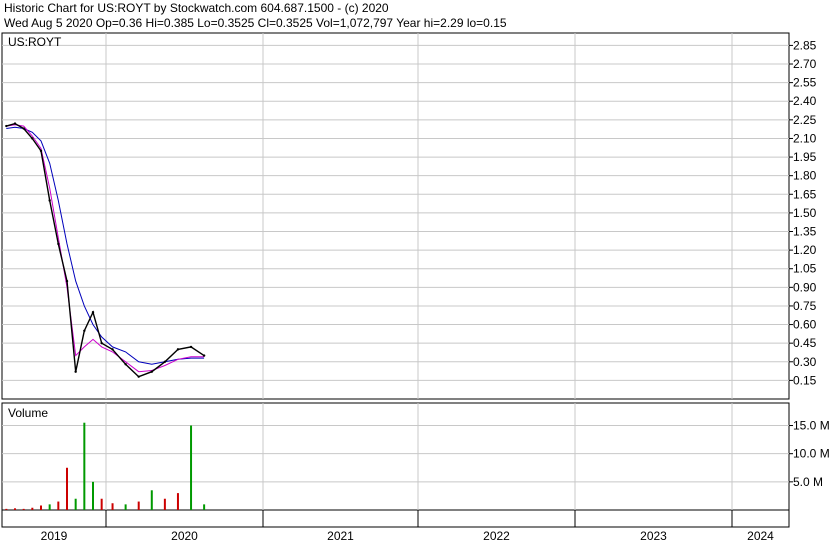 This screenshot has width=830, height=543. What do you see at coordinates (805, 362) in the screenshot?
I see `price-tick-label: 0.30` at bounding box center [805, 362].